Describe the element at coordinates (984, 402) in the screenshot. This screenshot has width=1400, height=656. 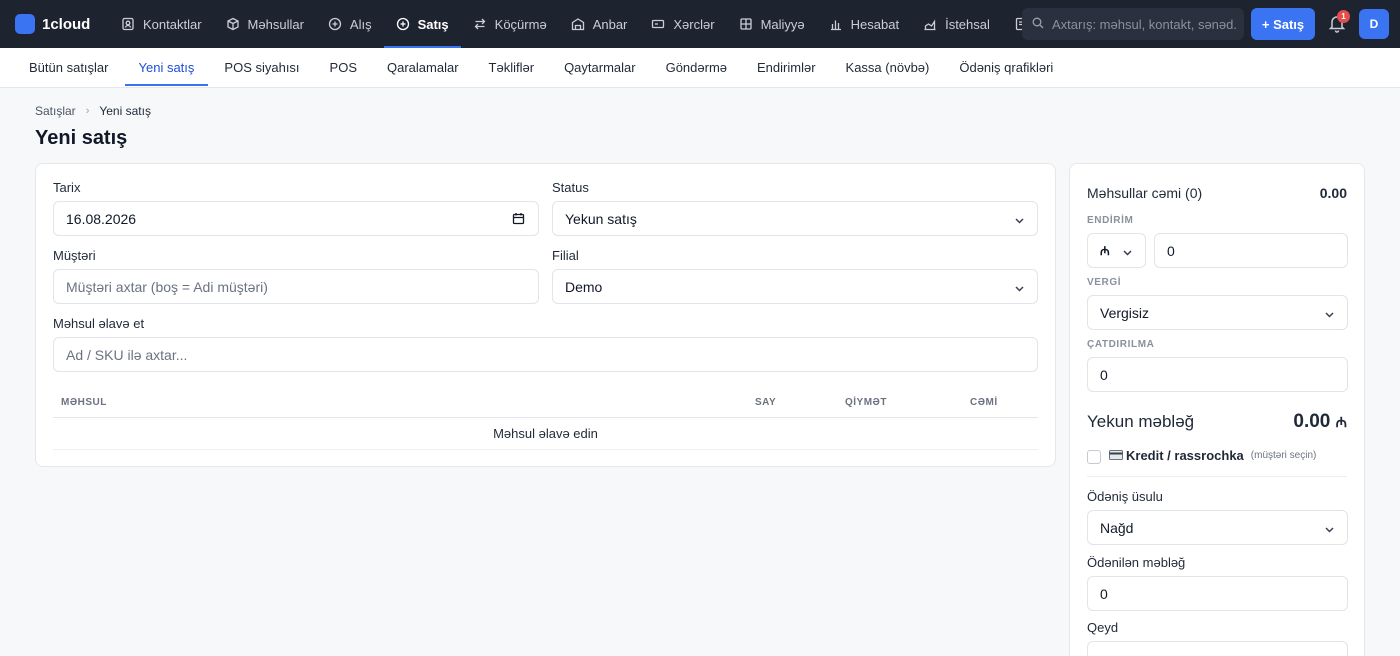
I see `column-total: CƏMİ` at that location.